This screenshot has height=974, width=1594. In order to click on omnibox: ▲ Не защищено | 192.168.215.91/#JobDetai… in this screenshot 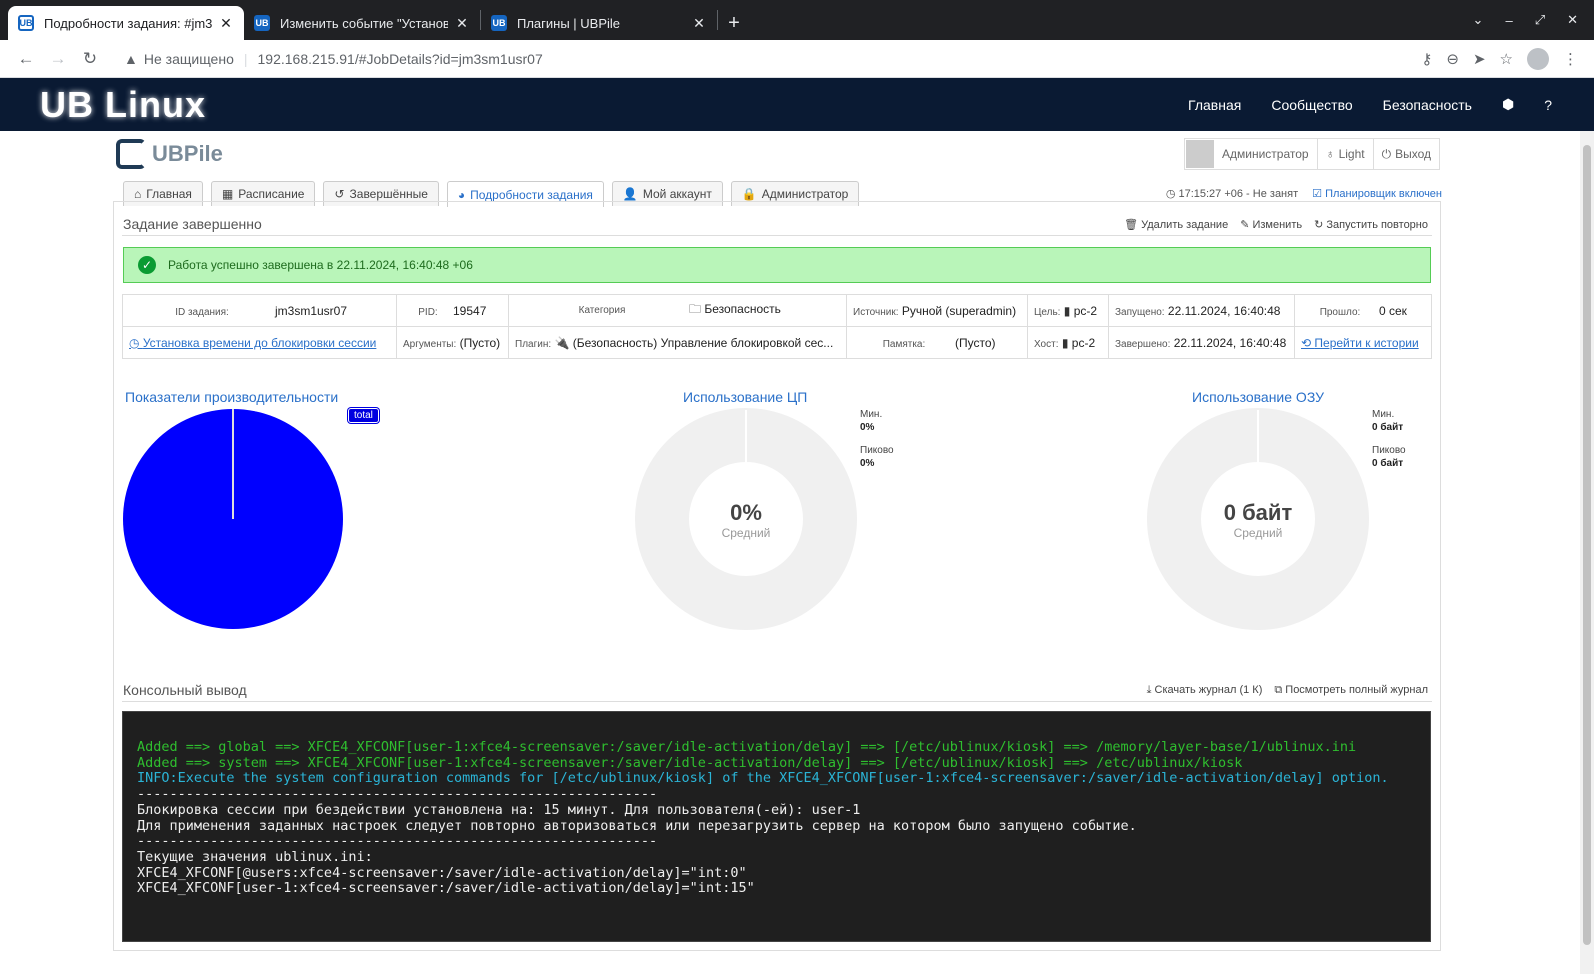, I will do `click(763, 59)`.